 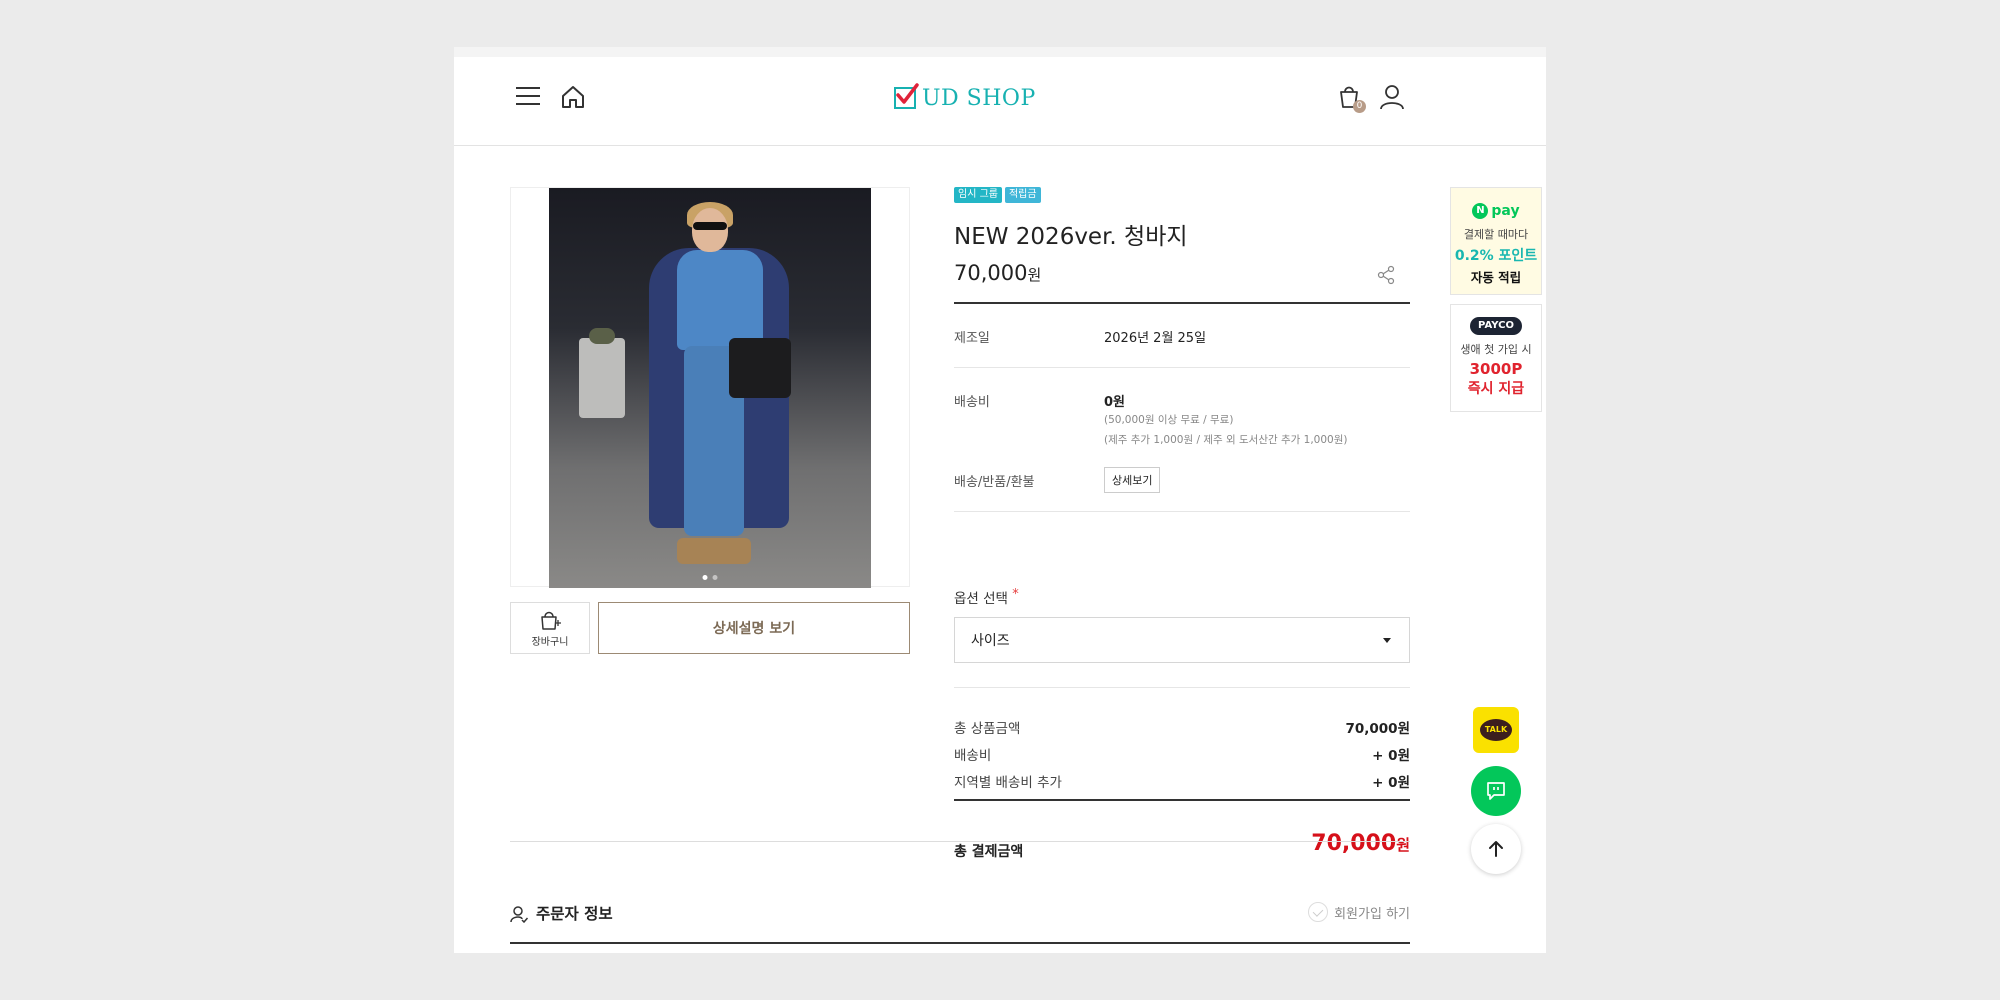 I want to click on shipping-value: 0원, so click(x=1115, y=402).